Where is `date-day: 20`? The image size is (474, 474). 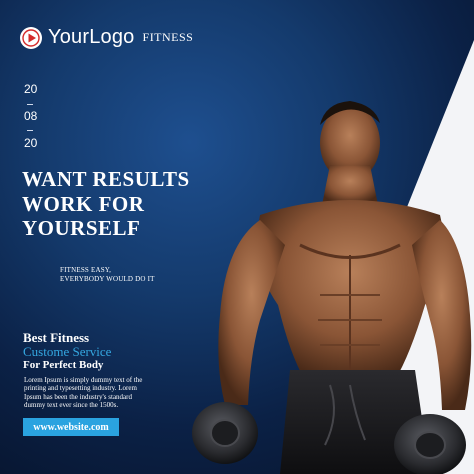 date-day: 20 is located at coordinates (31, 89).